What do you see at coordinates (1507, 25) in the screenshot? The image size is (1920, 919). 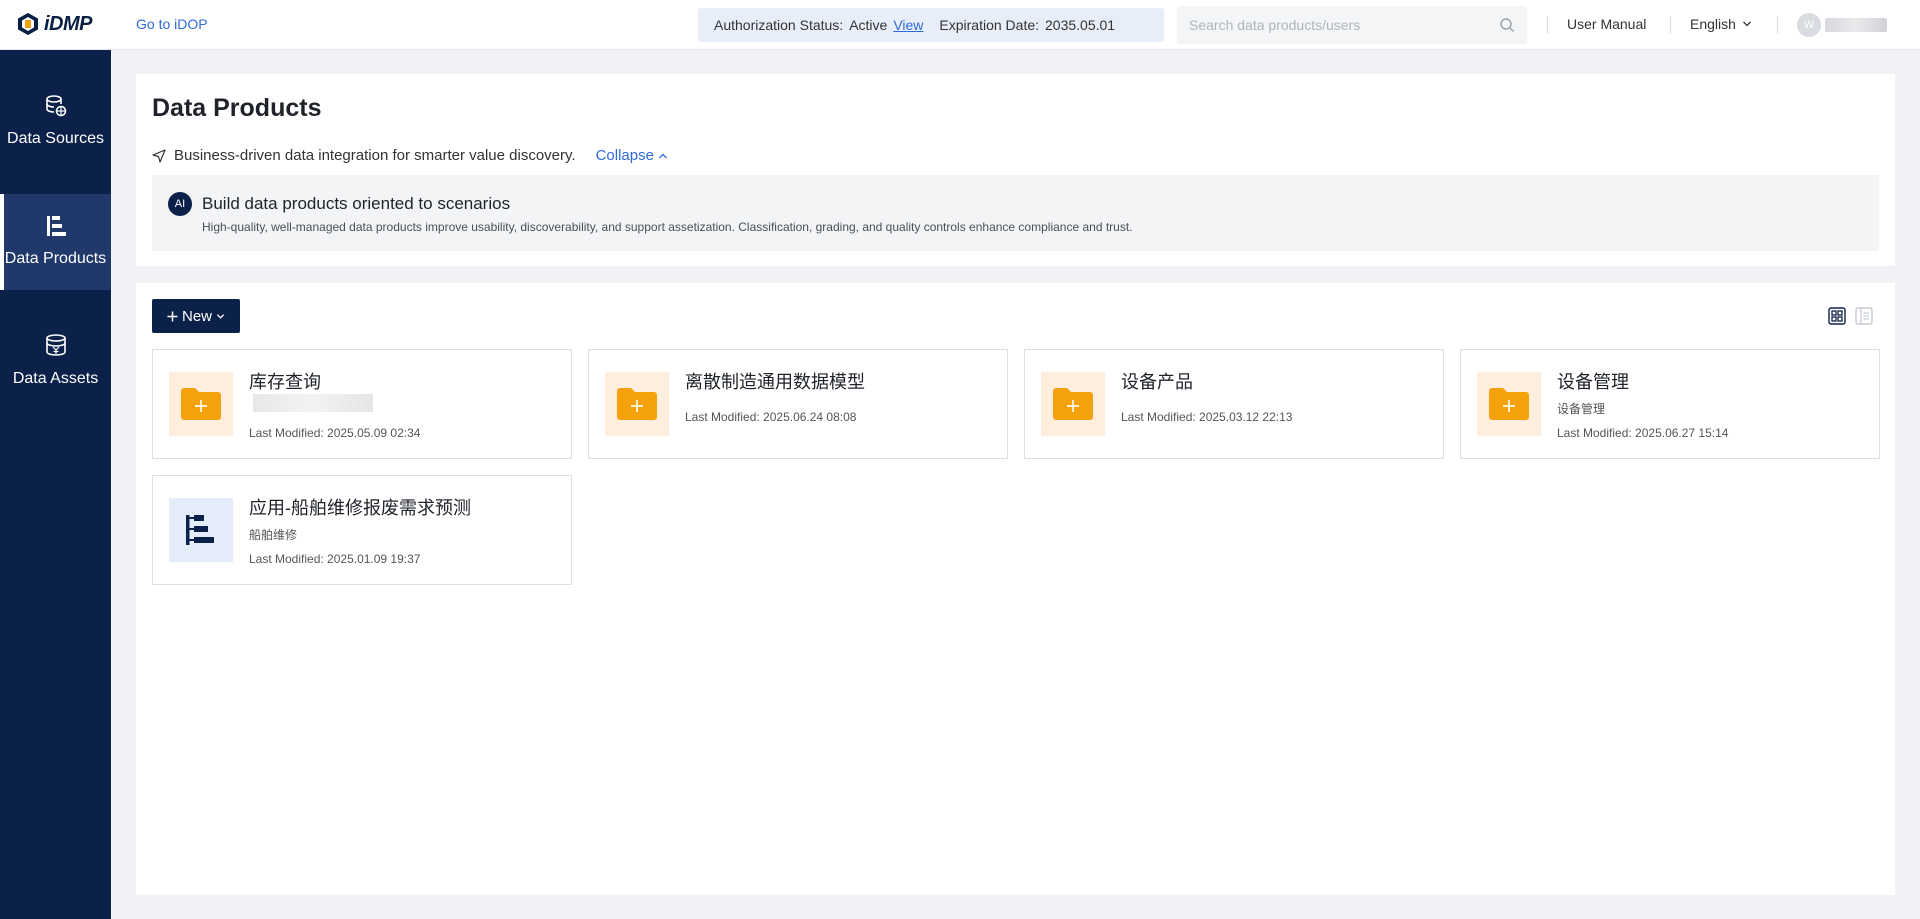 I see `search-icon` at bounding box center [1507, 25].